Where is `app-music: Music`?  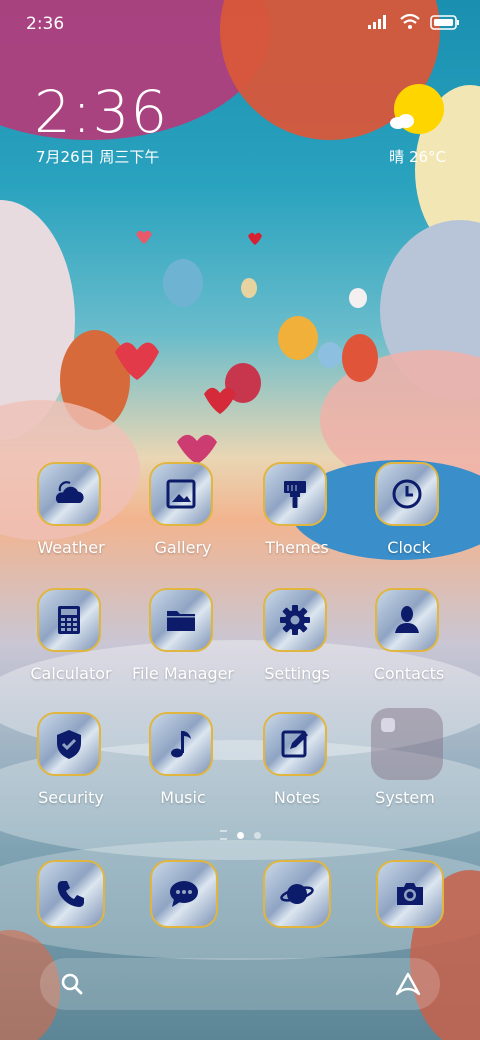
app-music: Music is located at coordinates (183, 762).